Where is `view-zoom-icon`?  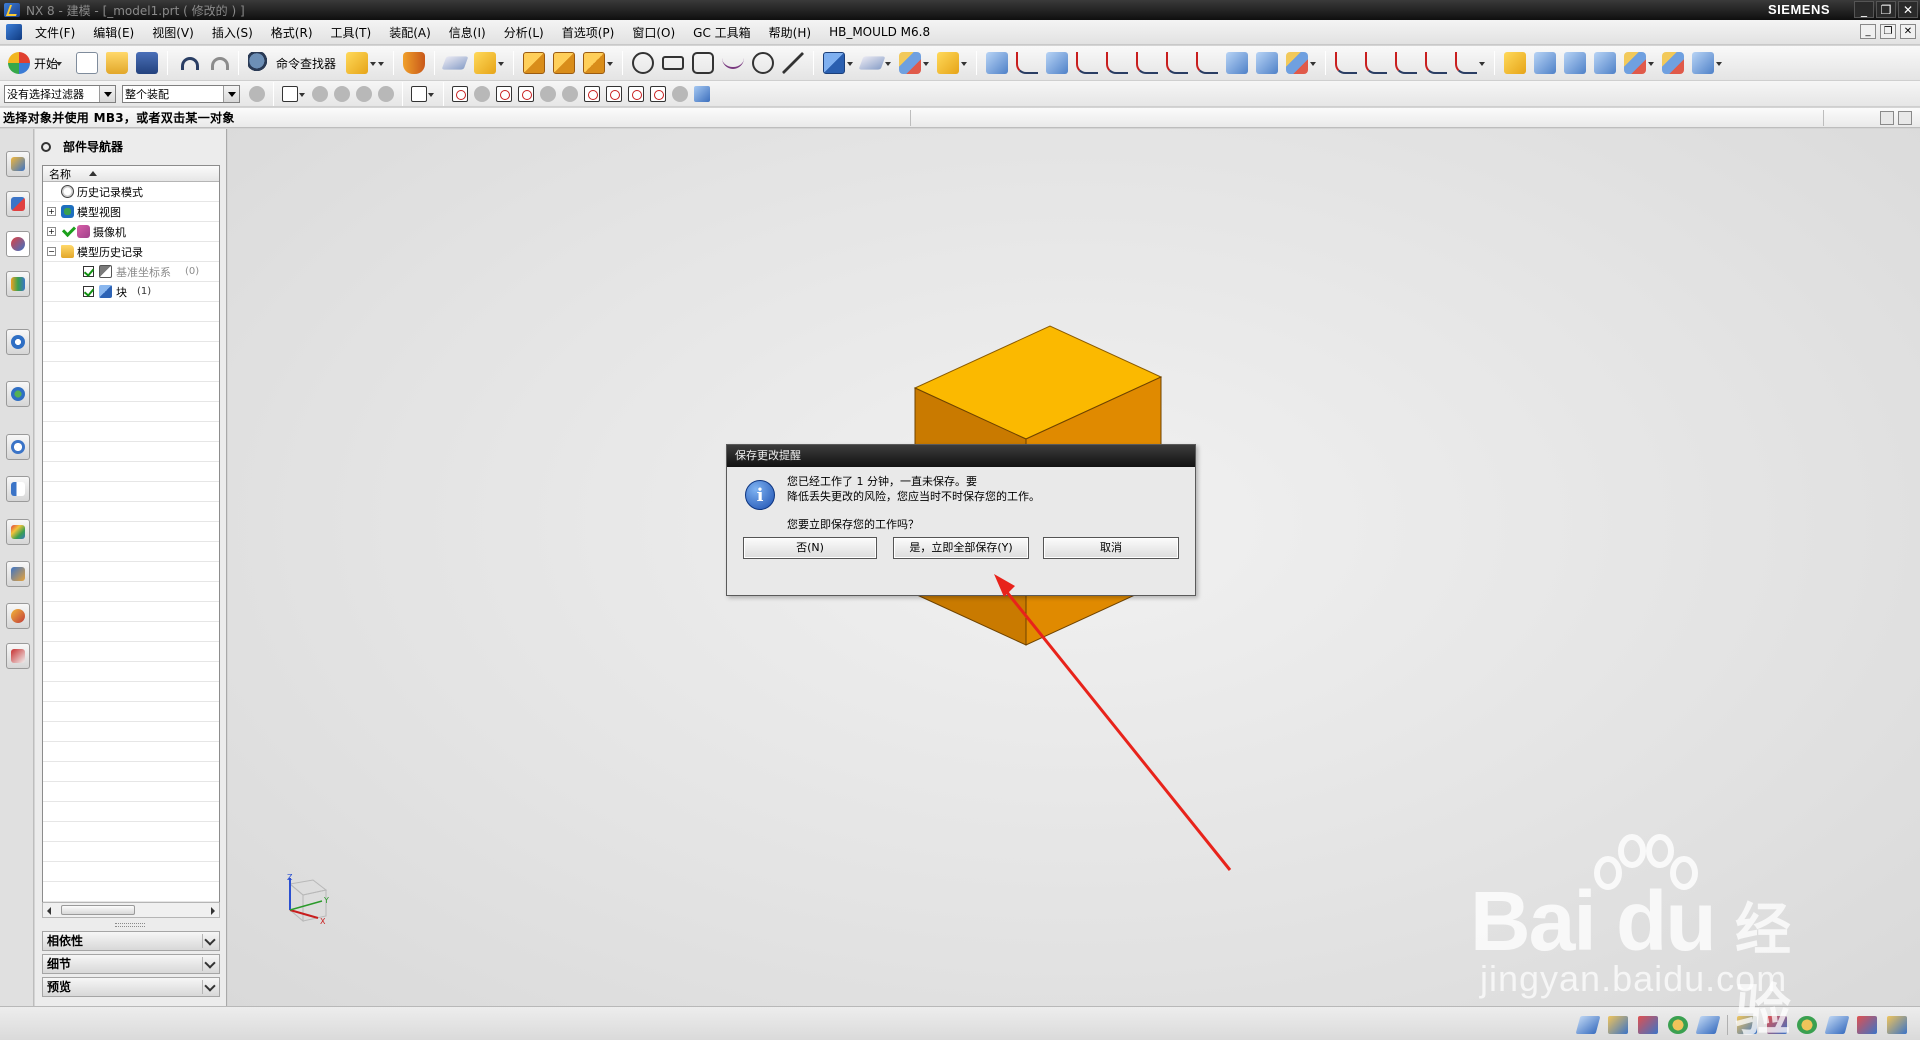 view-zoom-icon is located at coordinates (1618, 1025).